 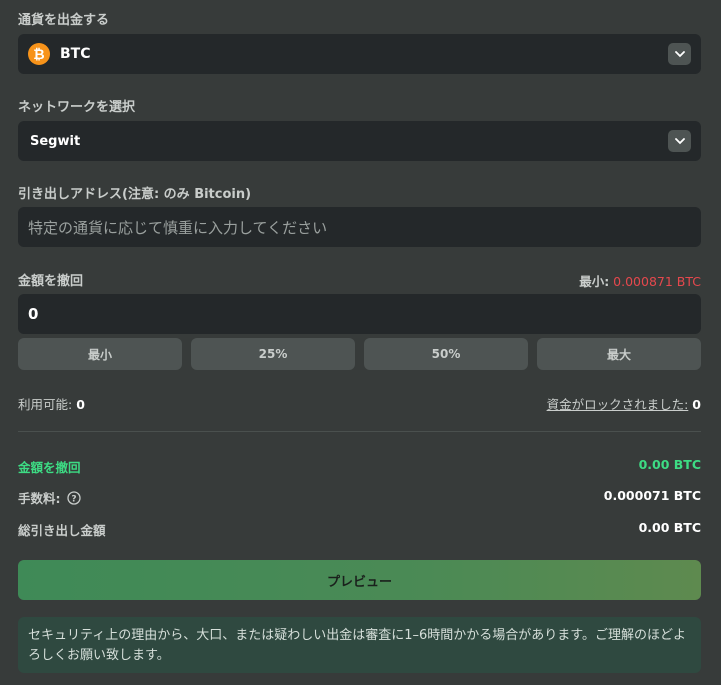 I want to click on fee-label: 手数料:, so click(x=39, y=498).